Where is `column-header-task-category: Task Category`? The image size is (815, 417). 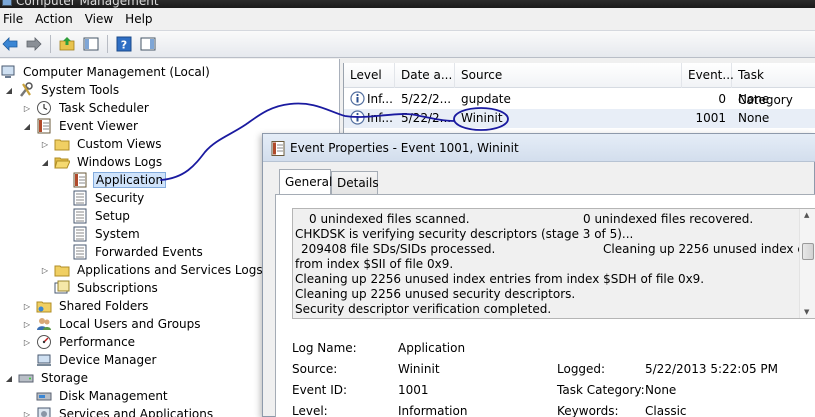
column-header-task-category: Task Category is located at coordinates (773, 85).